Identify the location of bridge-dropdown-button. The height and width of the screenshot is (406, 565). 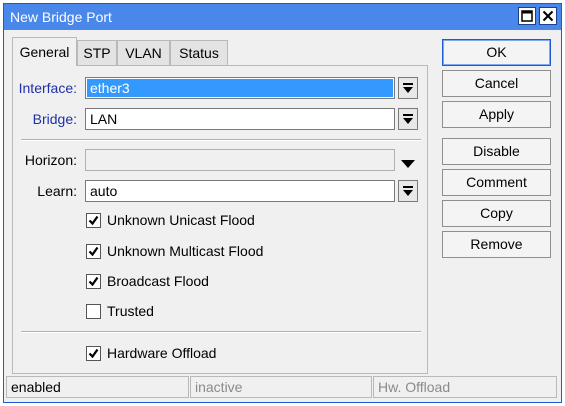
(408, 119).